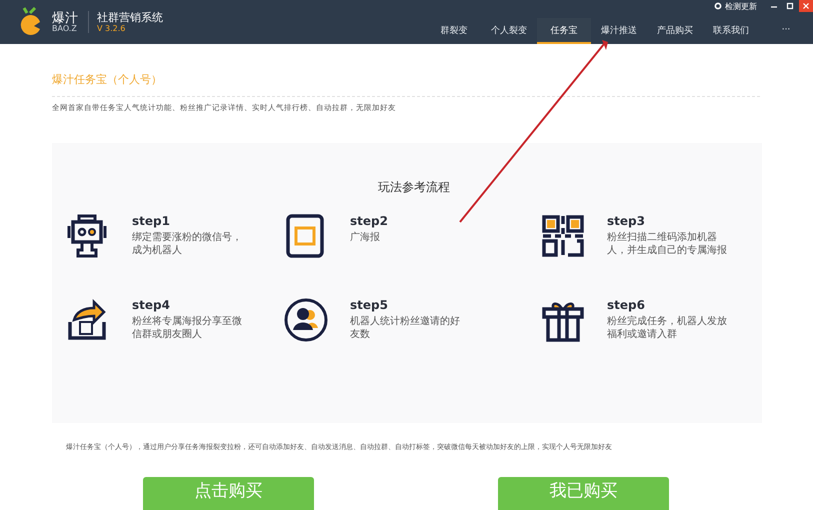 The height and width of the screenshot is (510, 813). What do you see at coordinates (65, 28) in the screenshot?
I see `brand-subtitle: BAO.Z` at bounding box center [65, 28].